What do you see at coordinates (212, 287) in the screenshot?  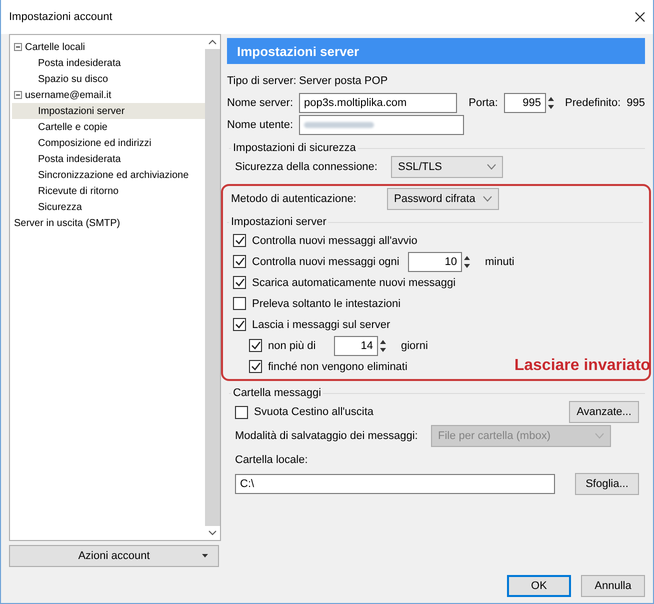 I see `scrollbar` at bounding box center [212, 287].